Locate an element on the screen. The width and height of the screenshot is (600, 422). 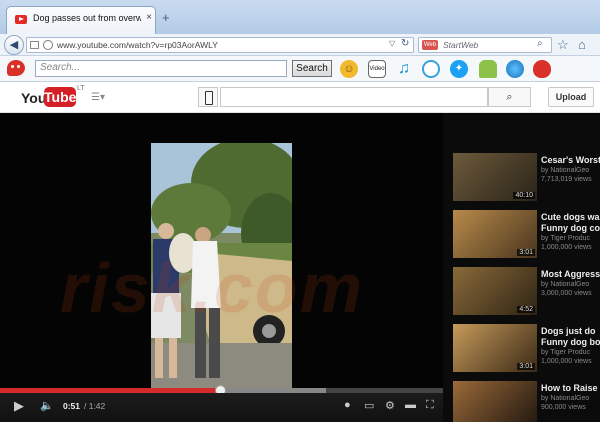
watermark-text: risk.com is located at coordinates (212, 288).